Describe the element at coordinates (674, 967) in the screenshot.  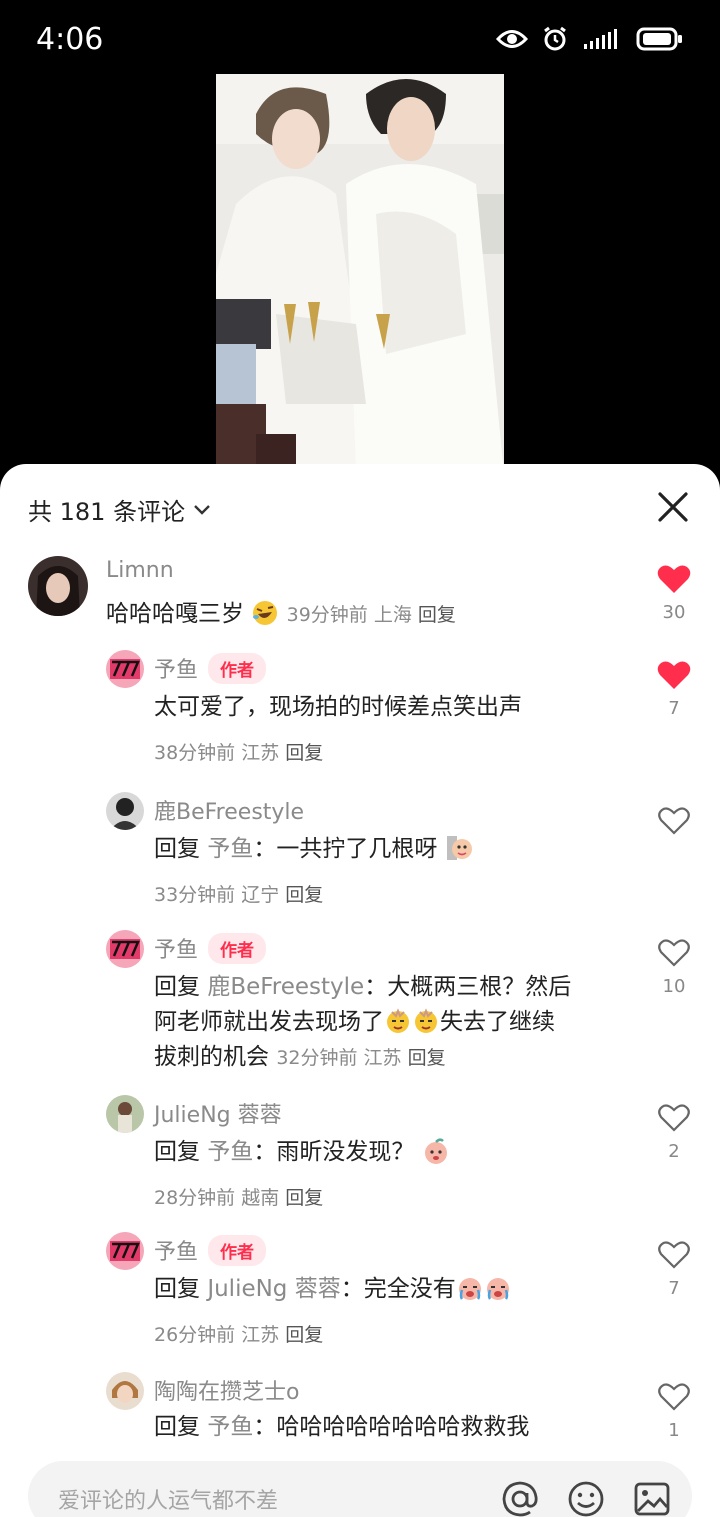
I see `like-button: 10` at that location.